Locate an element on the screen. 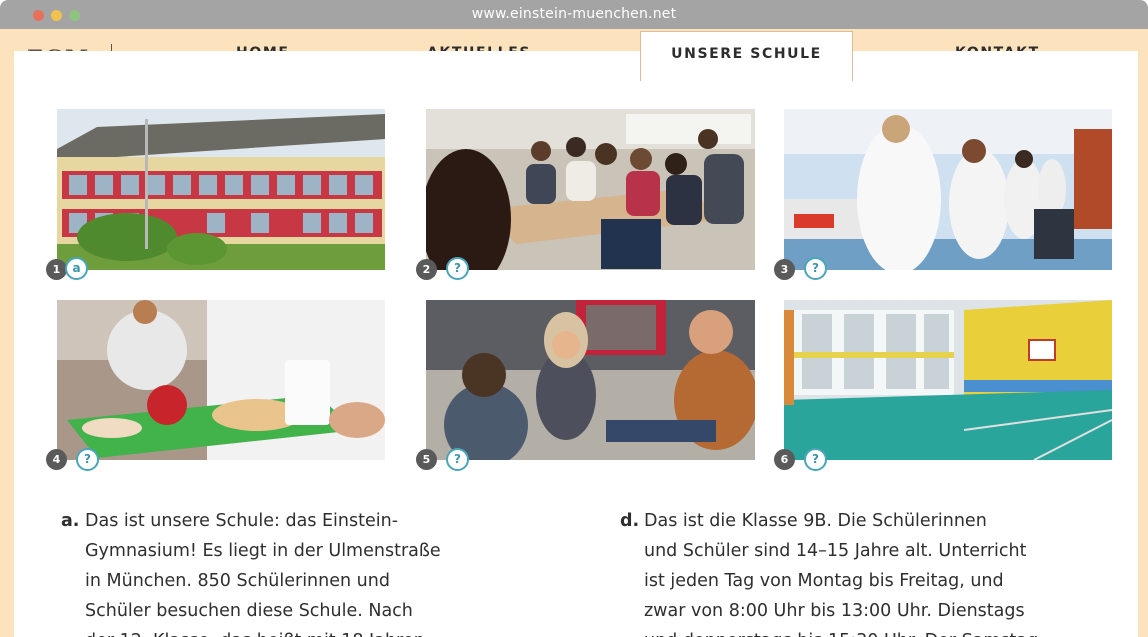 This screenshot has width=1148, height=637. text-line: Schüler besuchen diese Schule. Nach is located at coordinates (249, 611).